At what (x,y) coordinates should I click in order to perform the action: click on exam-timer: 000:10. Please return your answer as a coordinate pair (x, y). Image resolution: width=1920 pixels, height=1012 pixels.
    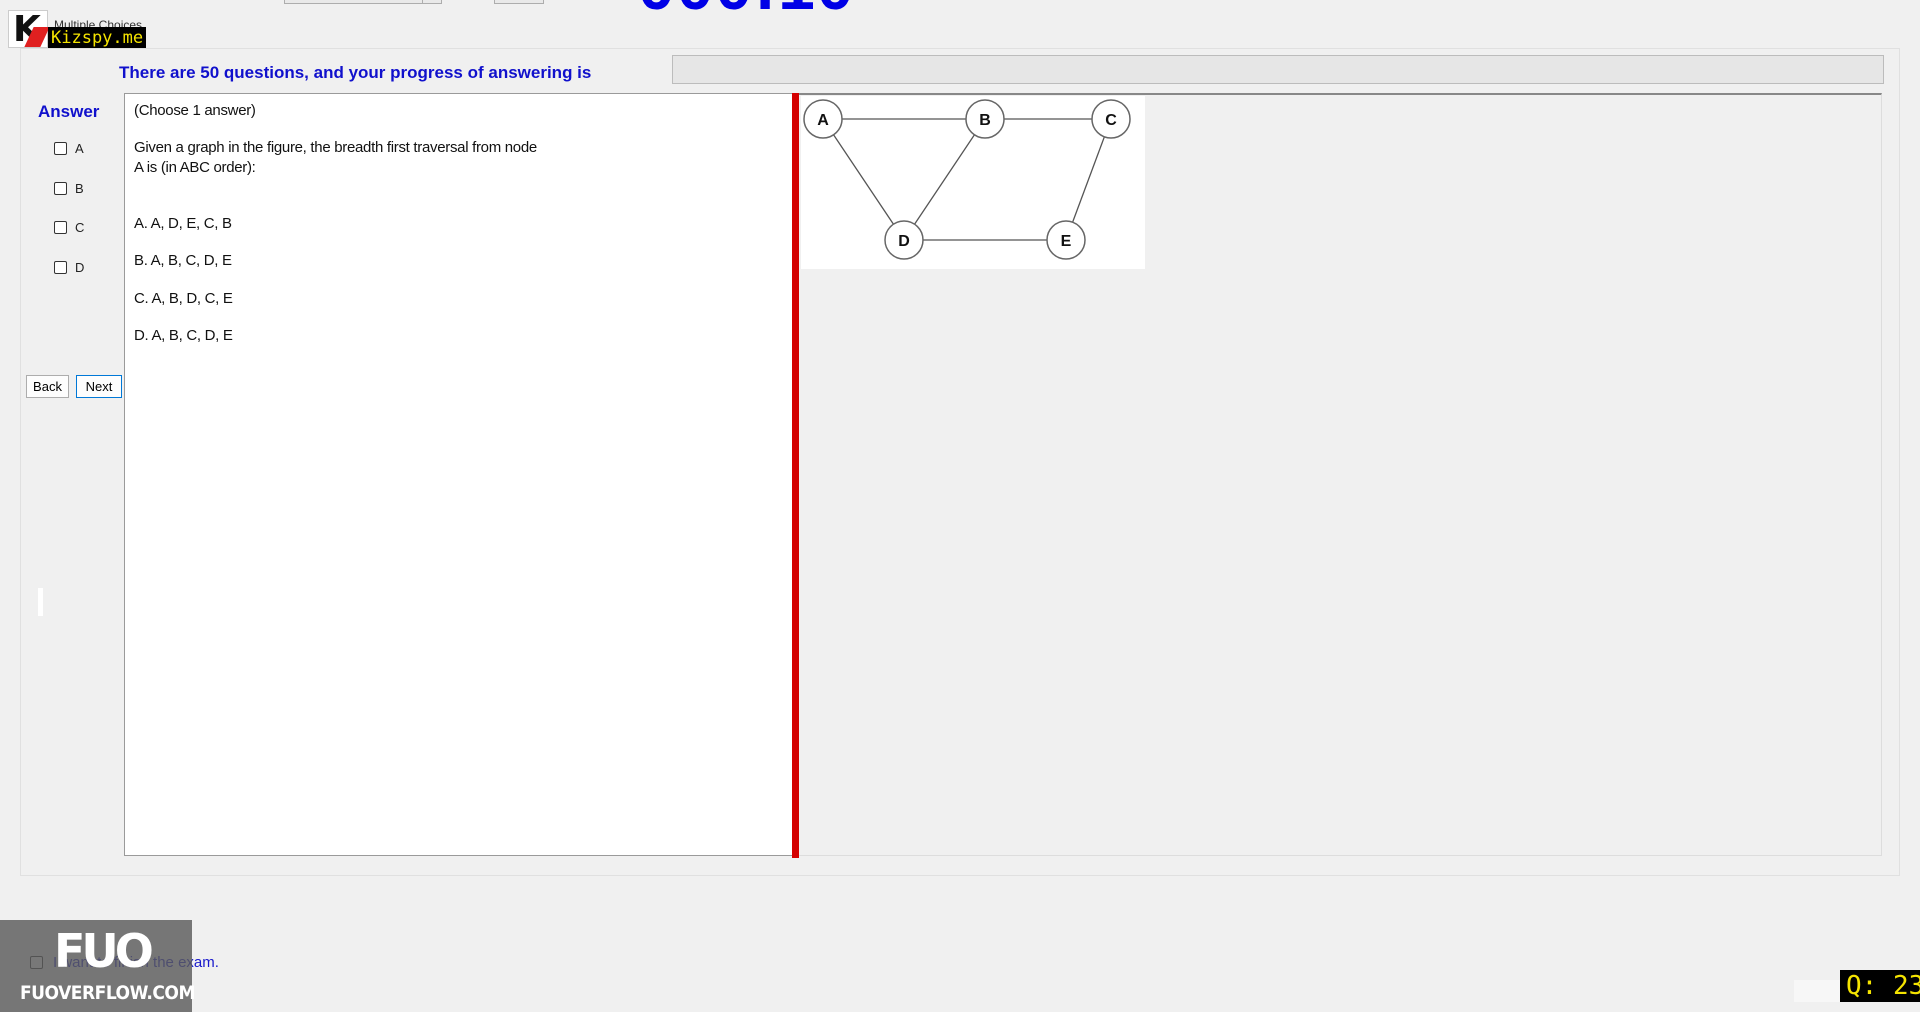
    Looking at the image, I should click on (747, 12).